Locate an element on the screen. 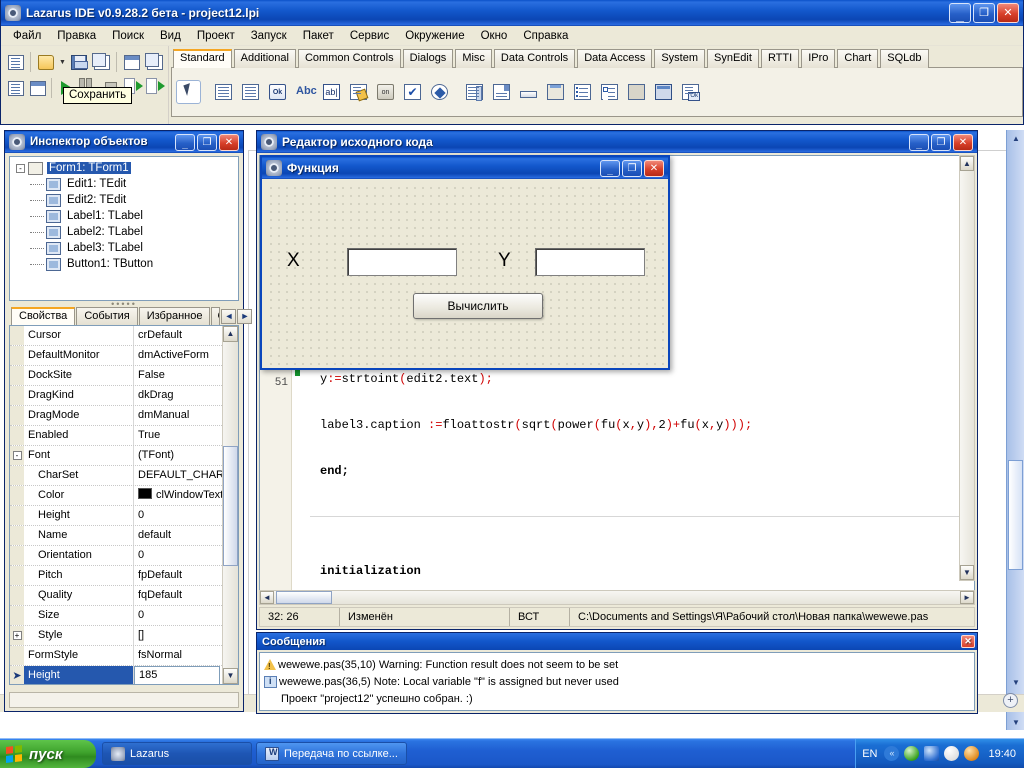 The height and width of the screenshot is (768, 1024). collapse-icon: - is located at coordinates (17, 455).